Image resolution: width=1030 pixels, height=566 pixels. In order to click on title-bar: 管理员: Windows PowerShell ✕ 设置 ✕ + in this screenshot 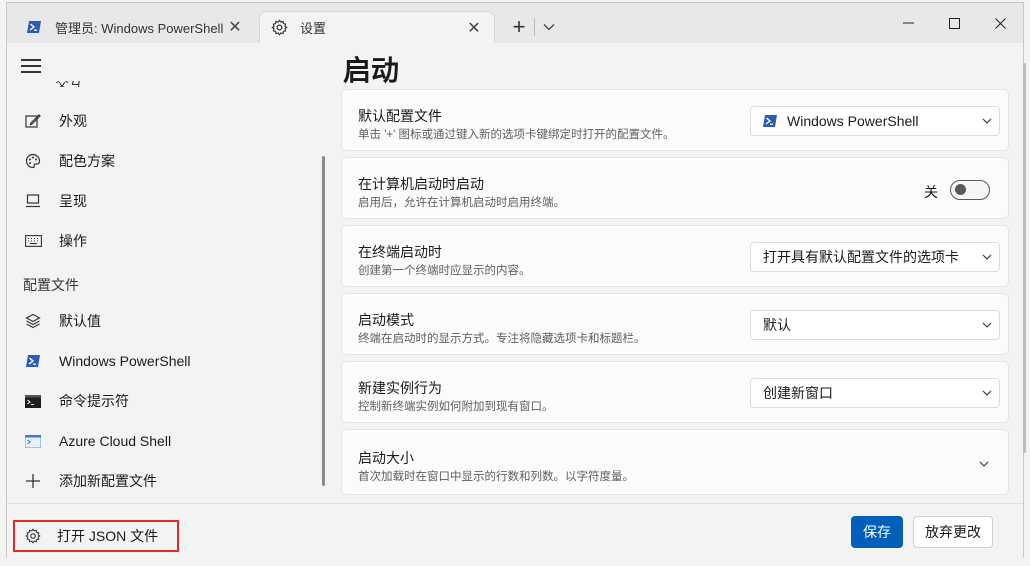, I will do `click(515, 23)`.